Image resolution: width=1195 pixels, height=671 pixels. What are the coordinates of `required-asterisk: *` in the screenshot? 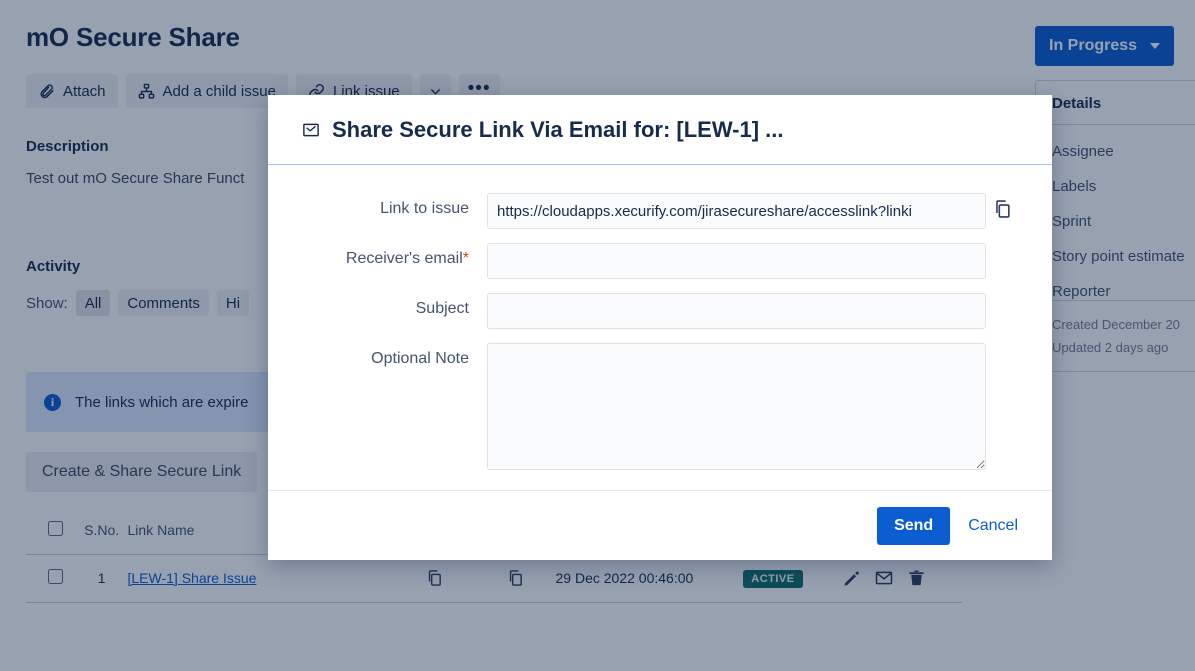 It's located at (465, 258).